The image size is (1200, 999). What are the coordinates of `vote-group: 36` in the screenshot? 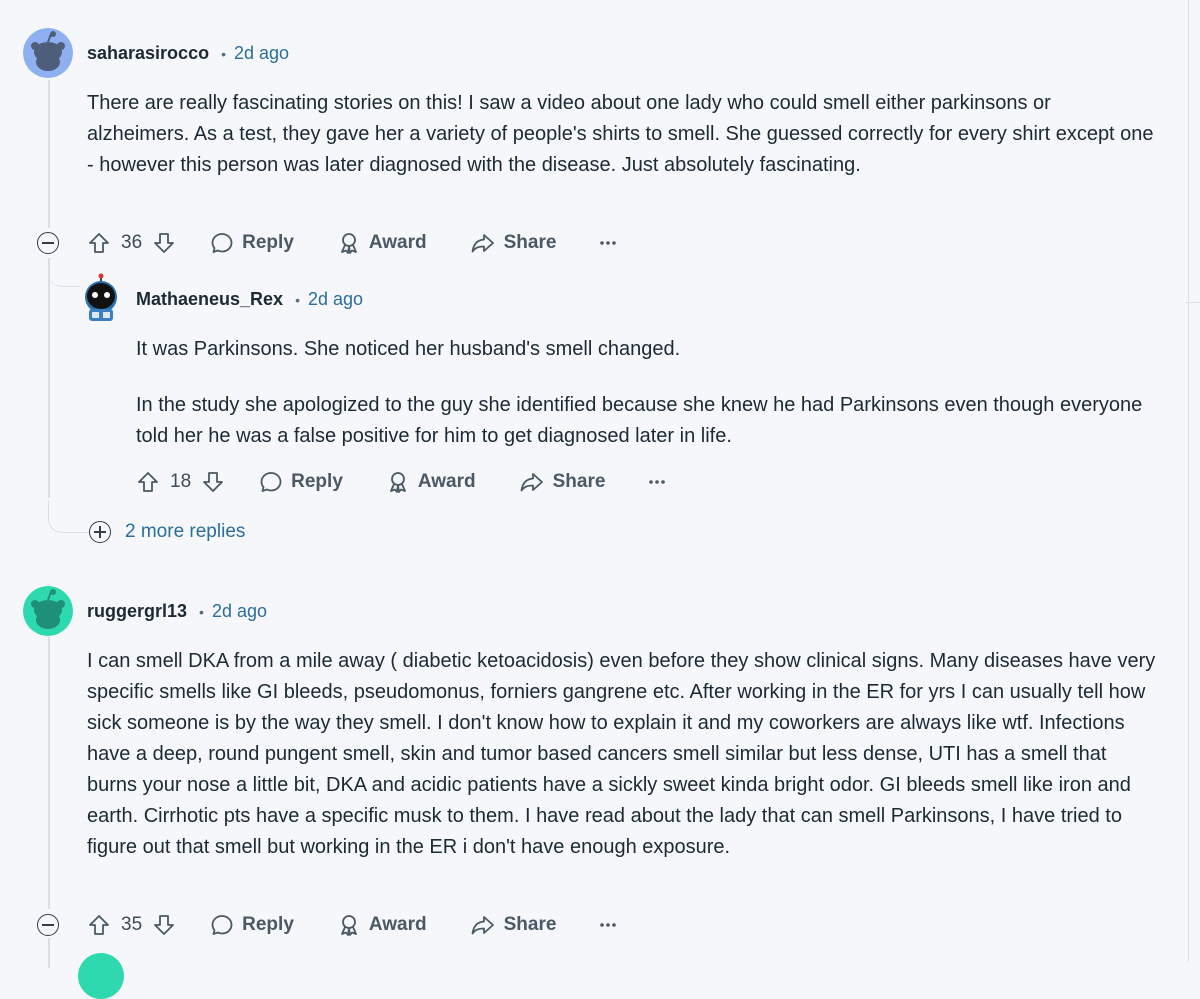 It's located at (131, 243).